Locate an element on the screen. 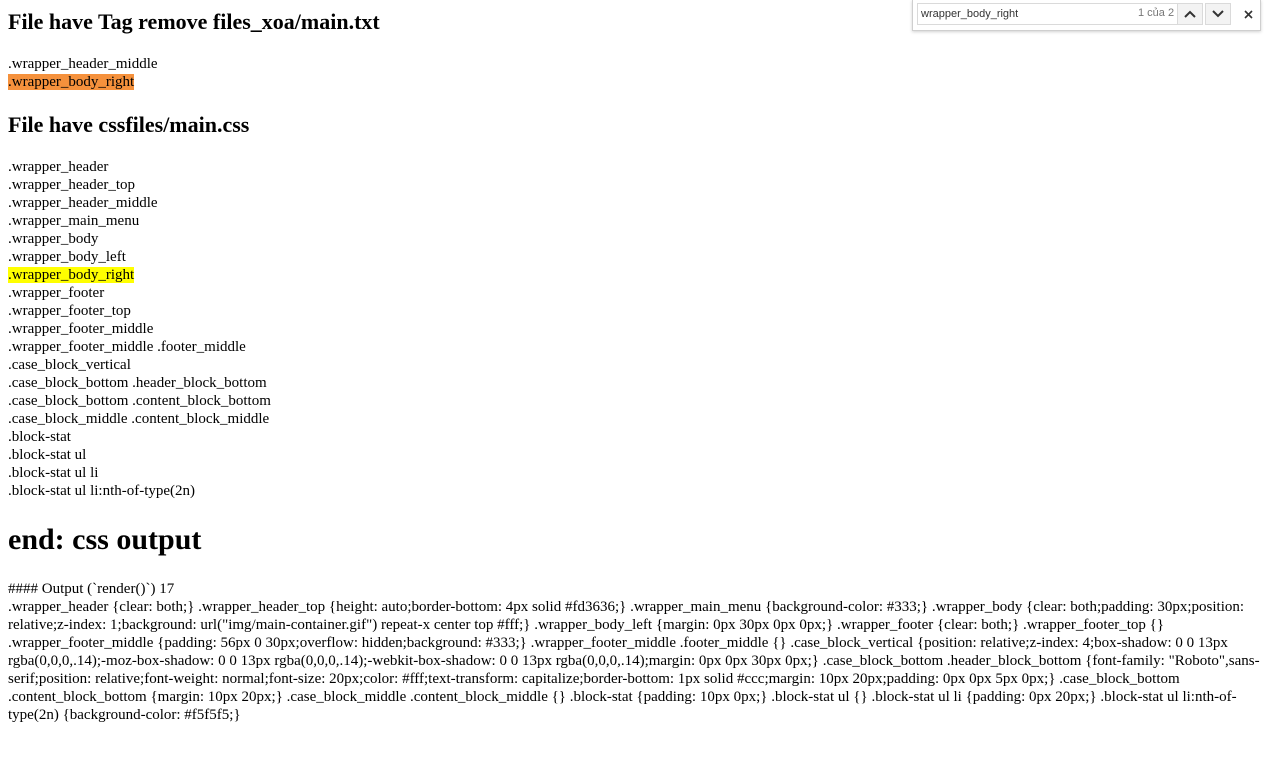 This screenshot has height=768, width=1280. chevron-up-icon is located at coordinates (1190, 14).